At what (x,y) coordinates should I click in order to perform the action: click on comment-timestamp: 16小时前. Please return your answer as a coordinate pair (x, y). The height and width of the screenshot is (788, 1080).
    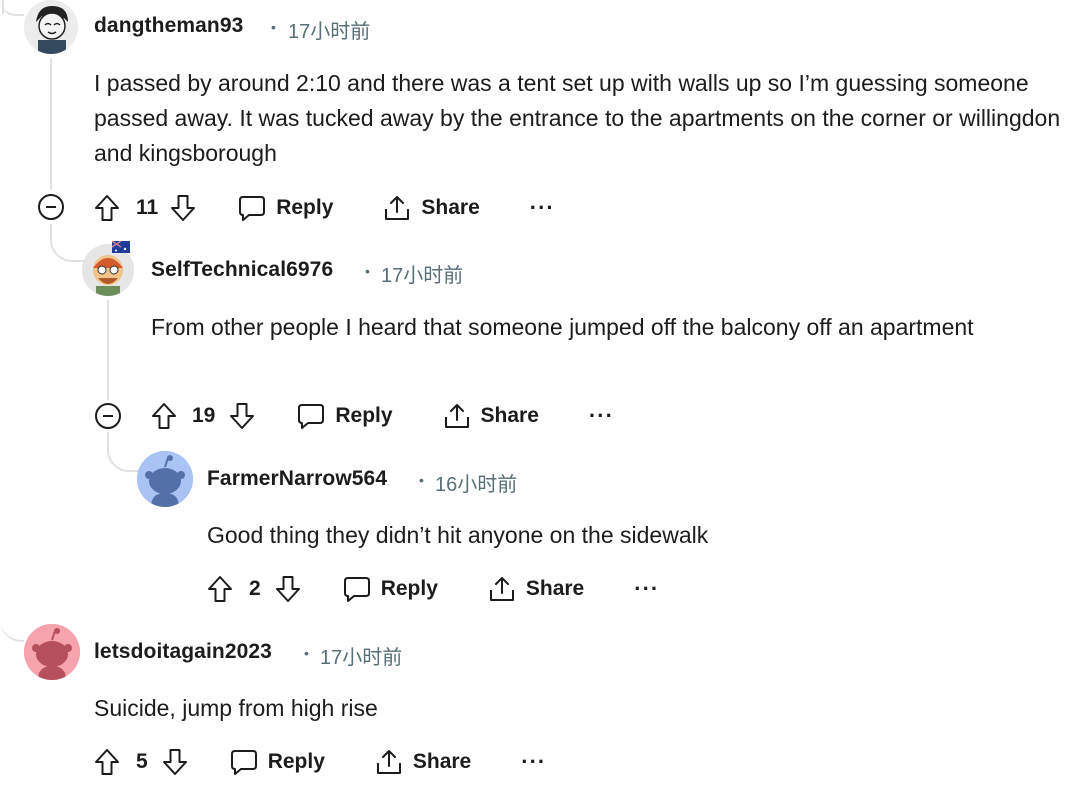
    Looking at the image, I should click on (476, 482).